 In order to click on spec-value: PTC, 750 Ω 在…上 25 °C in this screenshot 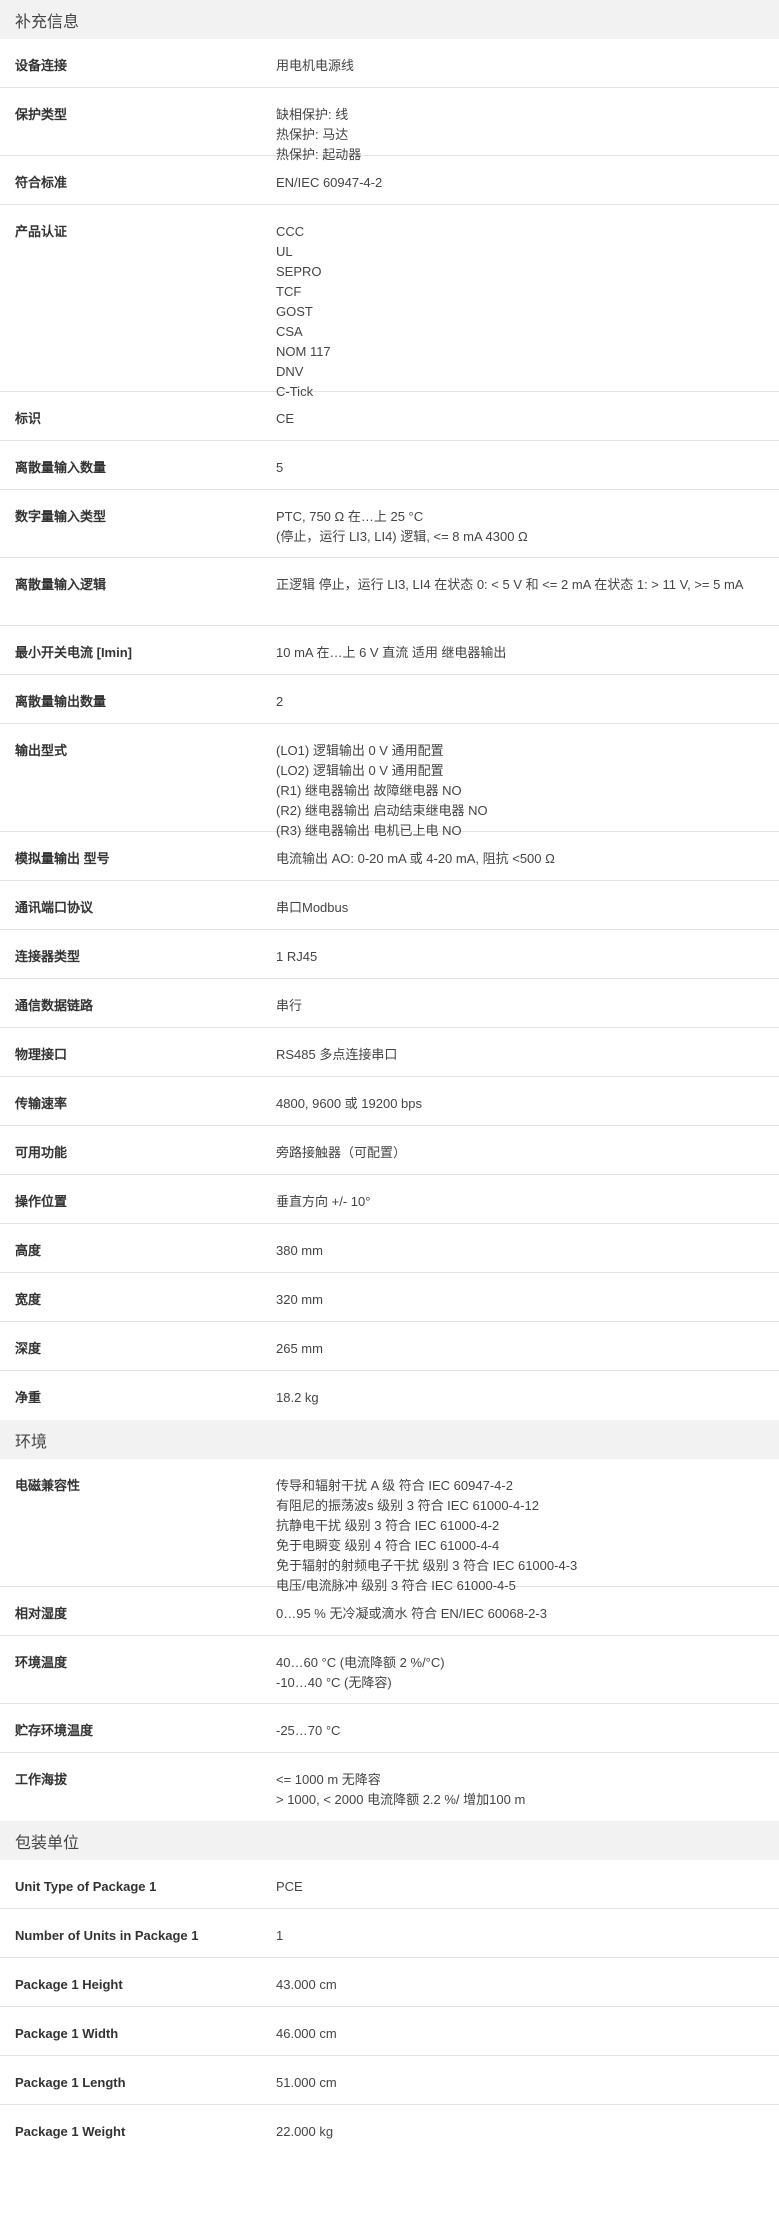, I will do `click(350, 516)`.